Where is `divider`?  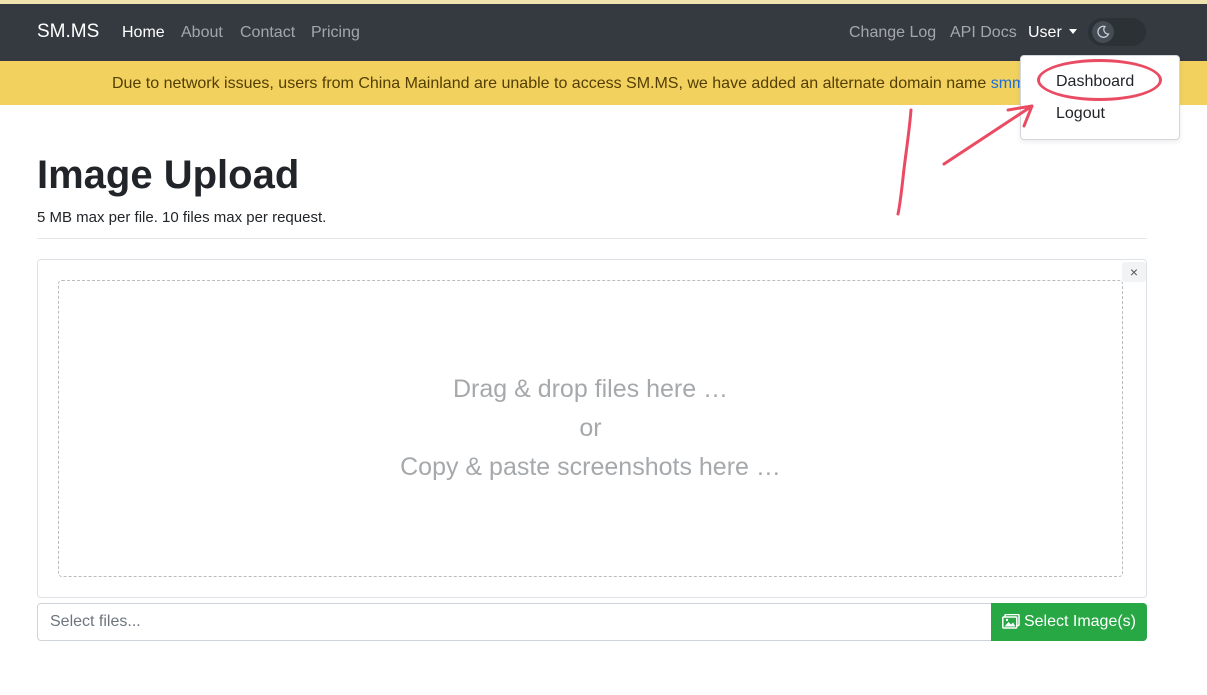 divider is located at coordinates (592, 238).